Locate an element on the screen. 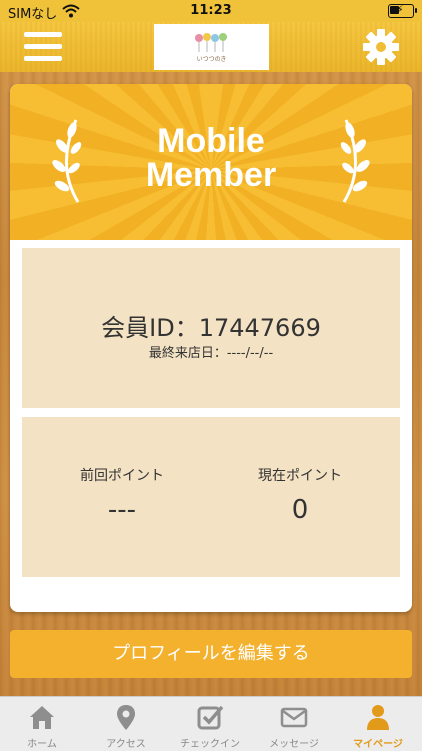  status-bar: SIMなし 11:23 ⚡ is located at coordinates (211, 11).